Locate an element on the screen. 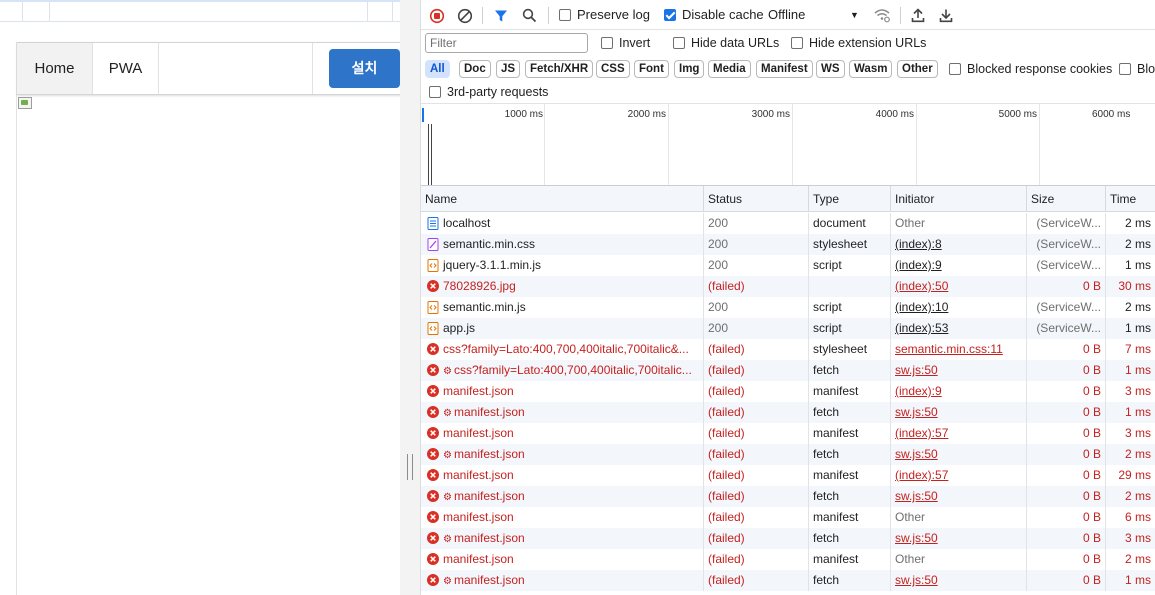 This screenshot has width=1155, height=595. filter-input is located at coordinates (506, 43).